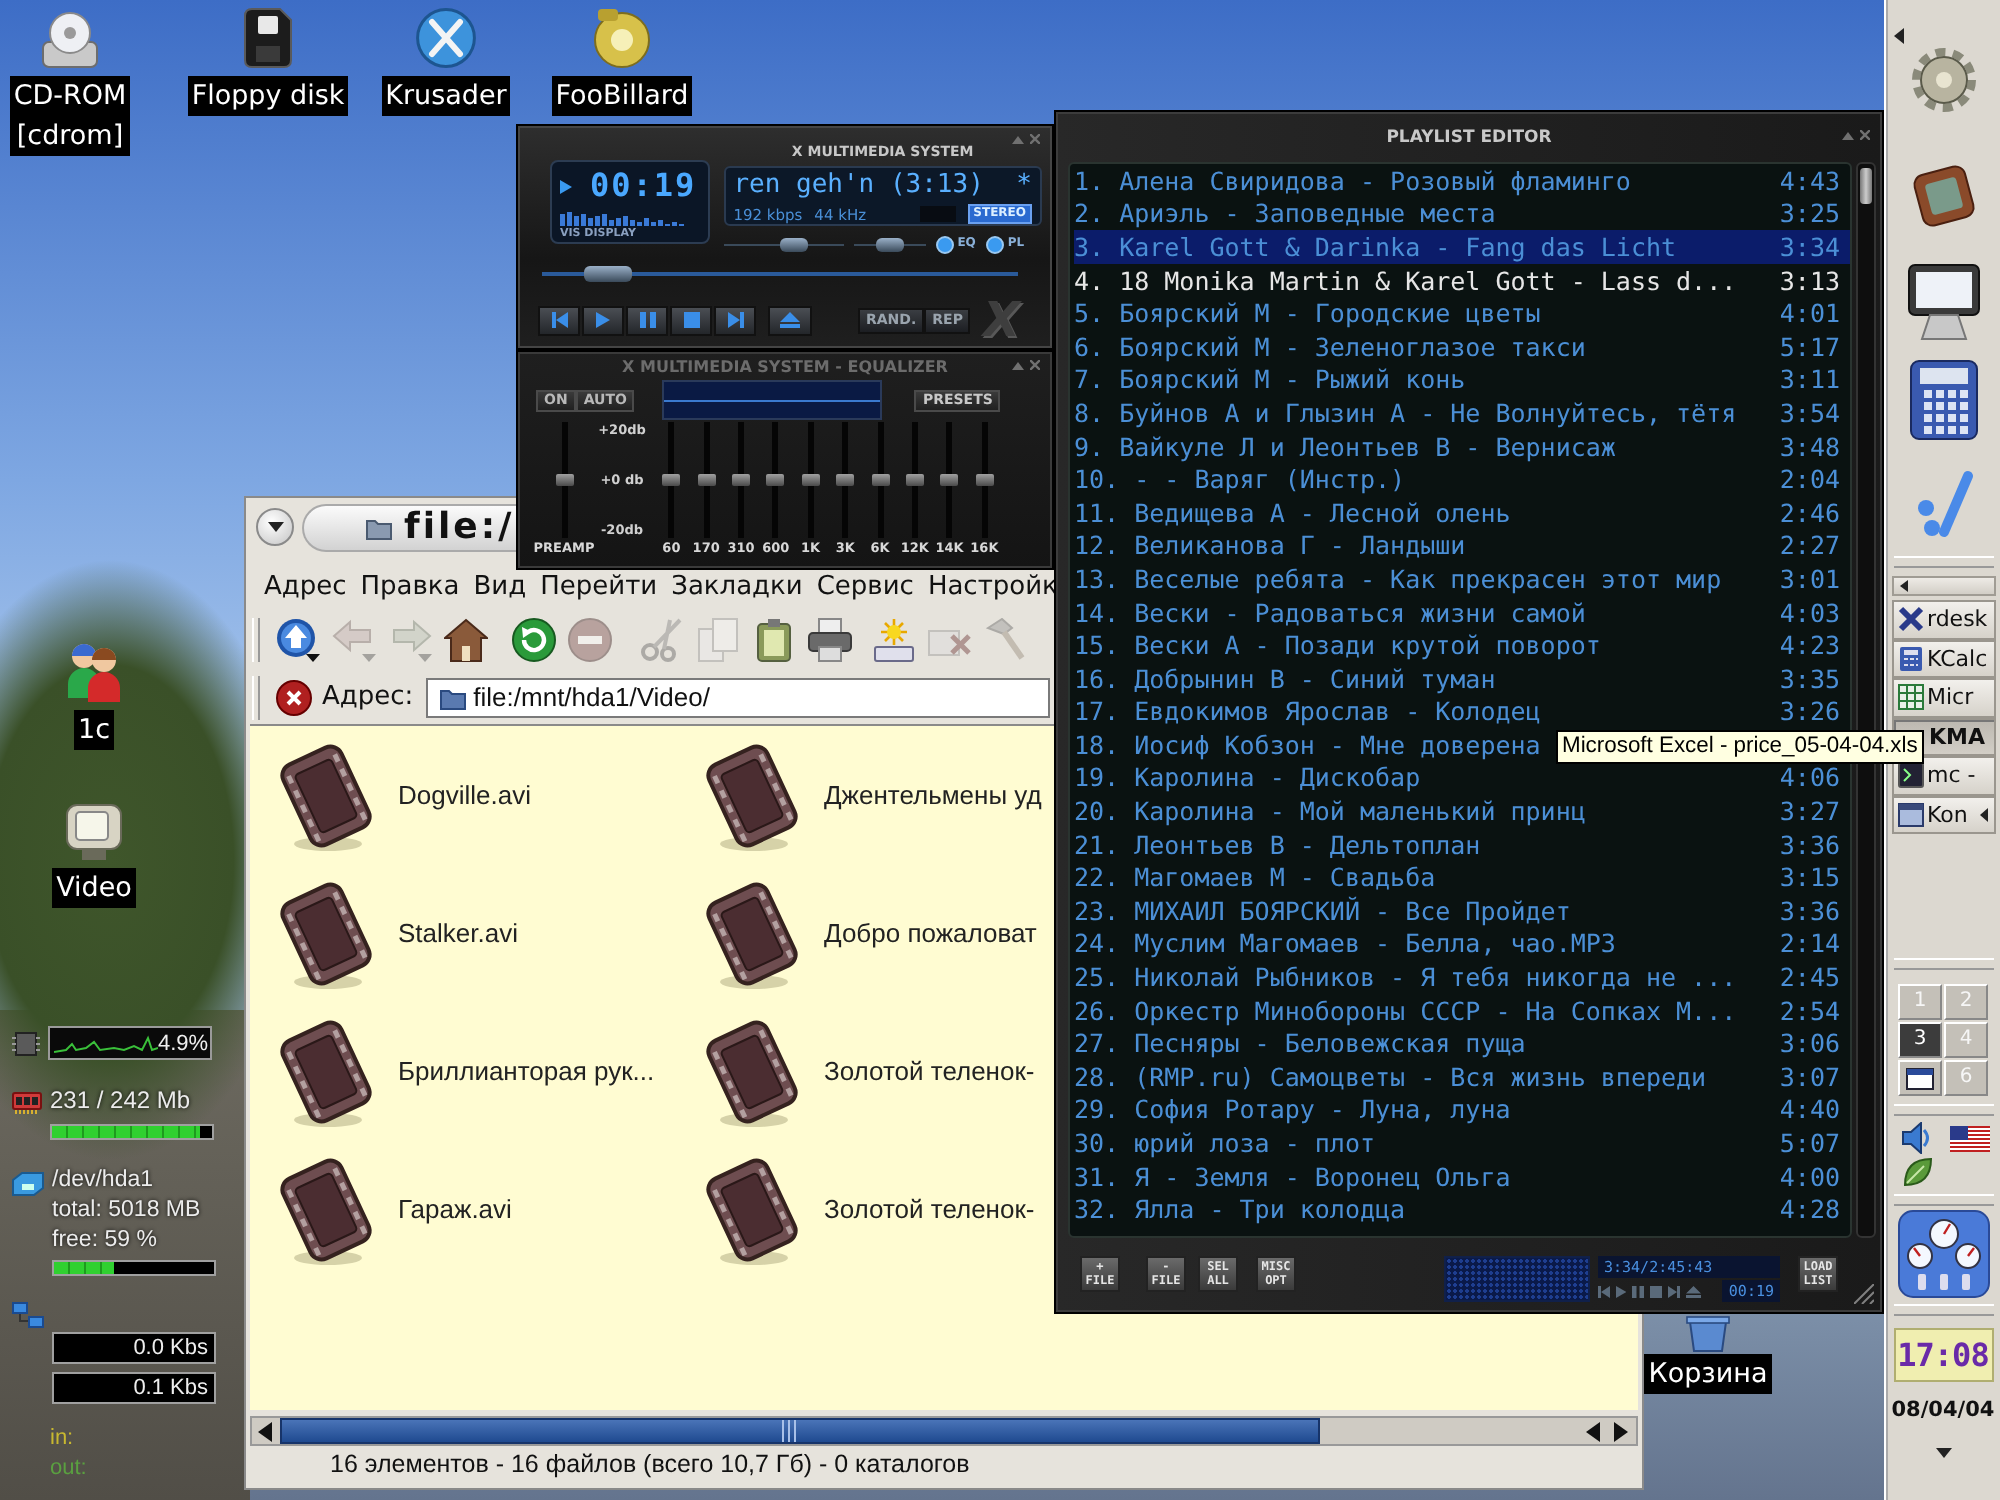  What do you see at coordinates (1656, 1291) in the screenshot?
I see `mini-stop-icon` at bounding box center [1656, 1291].